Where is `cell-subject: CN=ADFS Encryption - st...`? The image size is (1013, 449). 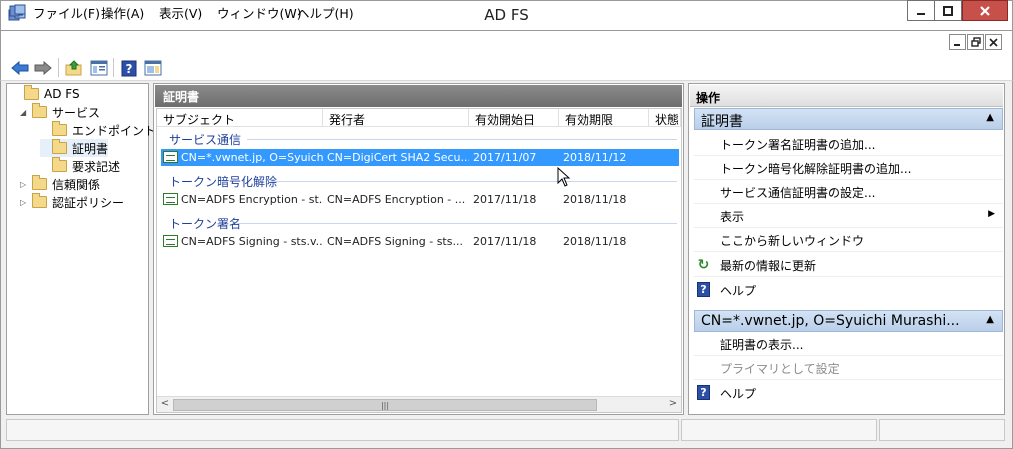
cell-subject: CN=ADFS Encryption - st... is located at coordinates (252, 199).